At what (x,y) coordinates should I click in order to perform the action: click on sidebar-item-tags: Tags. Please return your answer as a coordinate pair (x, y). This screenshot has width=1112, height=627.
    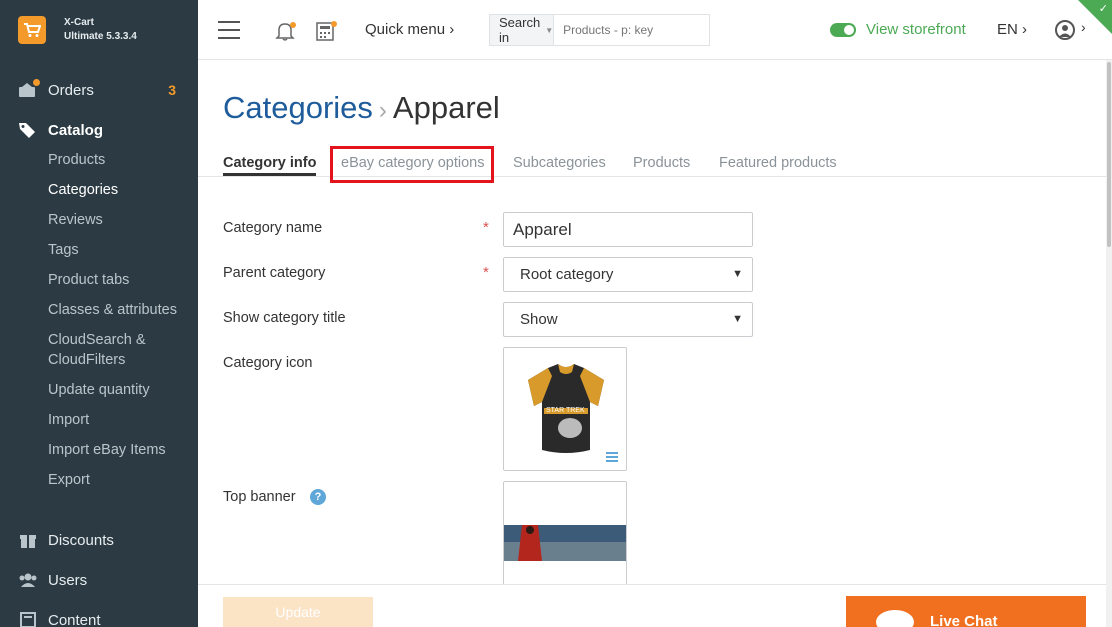
    Looking at the image, I should click on (63, 250).